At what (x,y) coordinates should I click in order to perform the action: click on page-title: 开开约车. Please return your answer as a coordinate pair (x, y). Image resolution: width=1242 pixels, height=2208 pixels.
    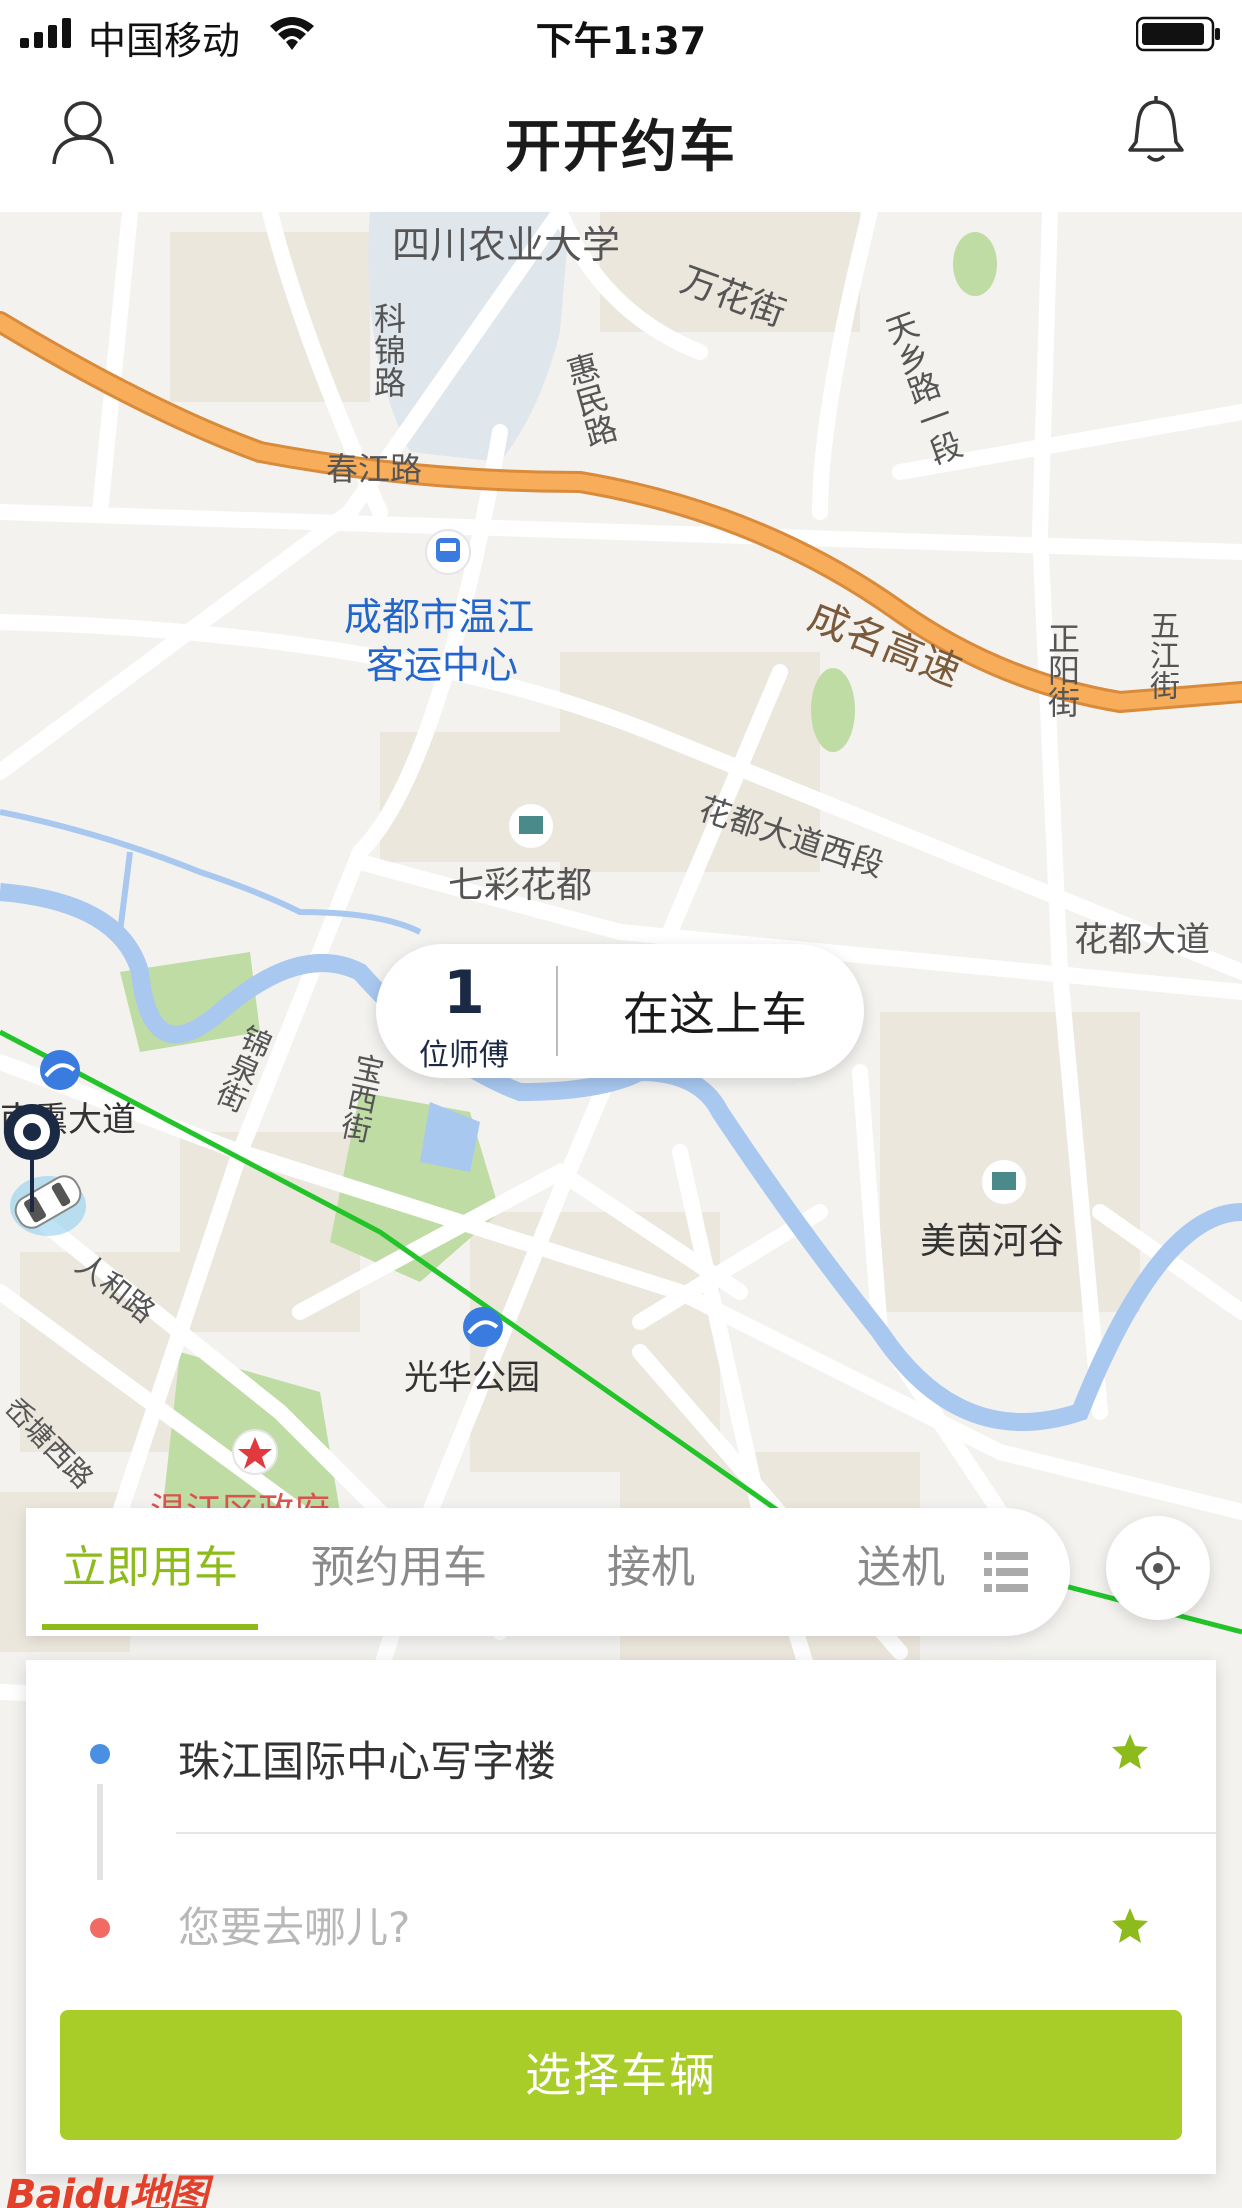
    Looking at the image, I should click on (621, 147).